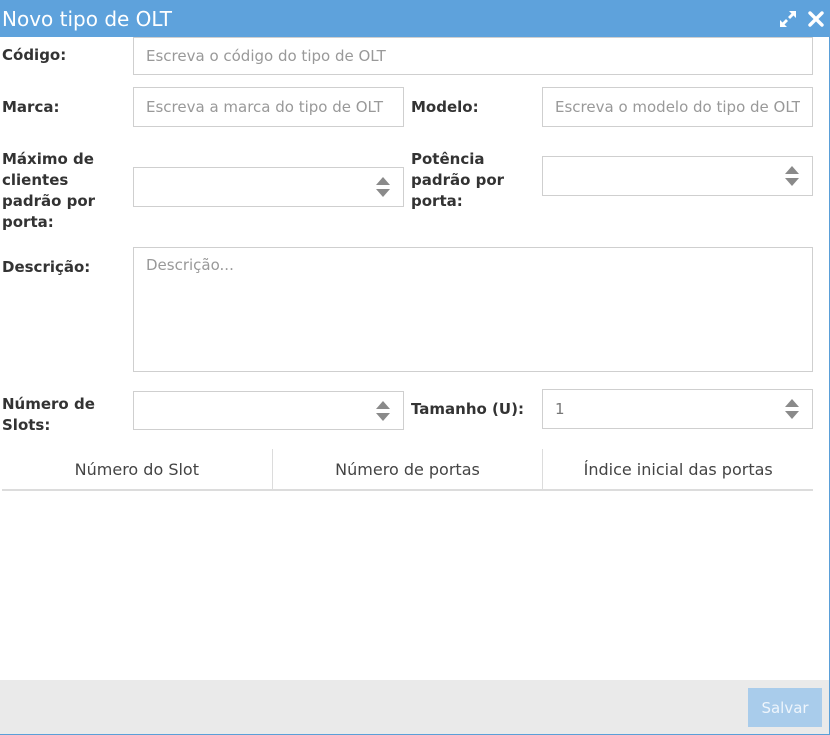 The width and height of the screenshot is (830, 735). Describe the element at coordinates (448, 159) in the screenshot. I see `potencia-label-line-1: Potência` at that location.